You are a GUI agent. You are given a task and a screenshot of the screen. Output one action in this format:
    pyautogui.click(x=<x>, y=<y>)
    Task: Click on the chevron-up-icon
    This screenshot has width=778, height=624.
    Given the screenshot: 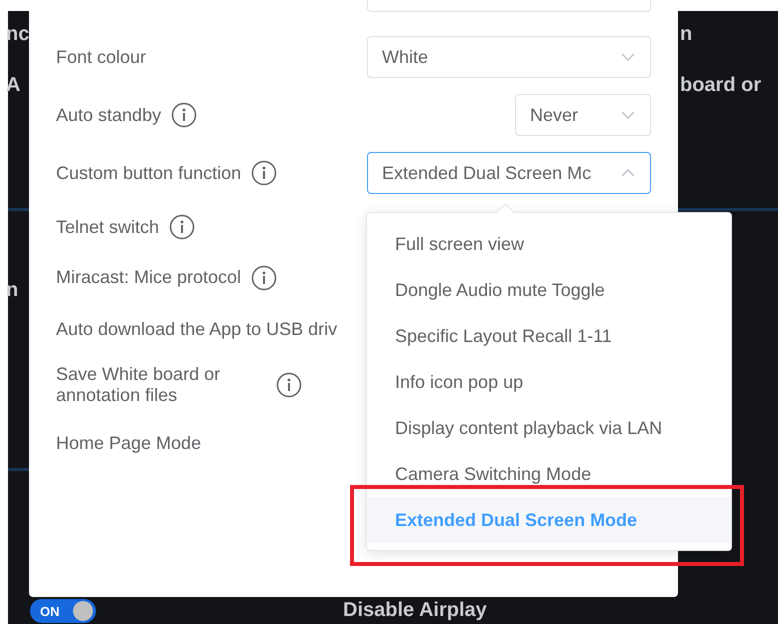 What is the action you would take?
    pyautogui.click(x=628, y=173)
    